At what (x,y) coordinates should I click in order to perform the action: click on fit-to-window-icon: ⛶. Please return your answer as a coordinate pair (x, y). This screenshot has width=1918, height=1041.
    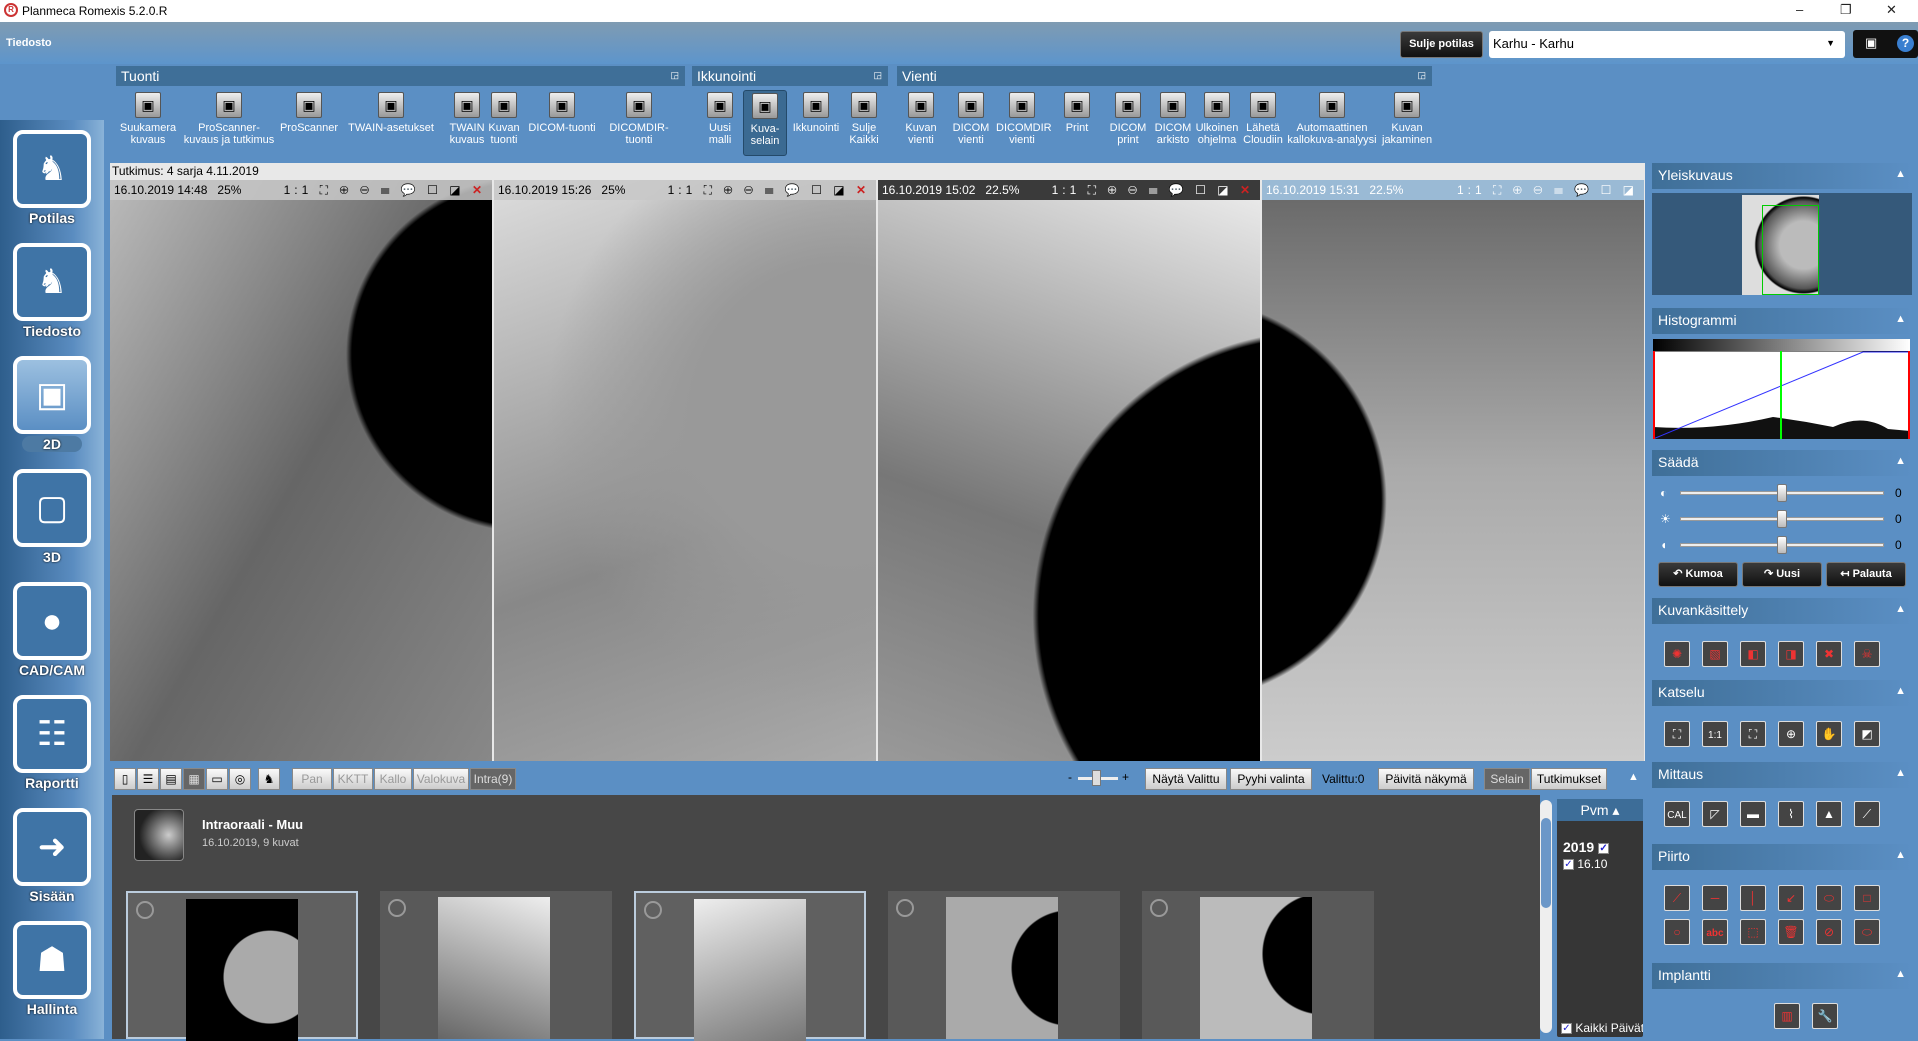
    Looking at the image, I should click on (1677, 734).